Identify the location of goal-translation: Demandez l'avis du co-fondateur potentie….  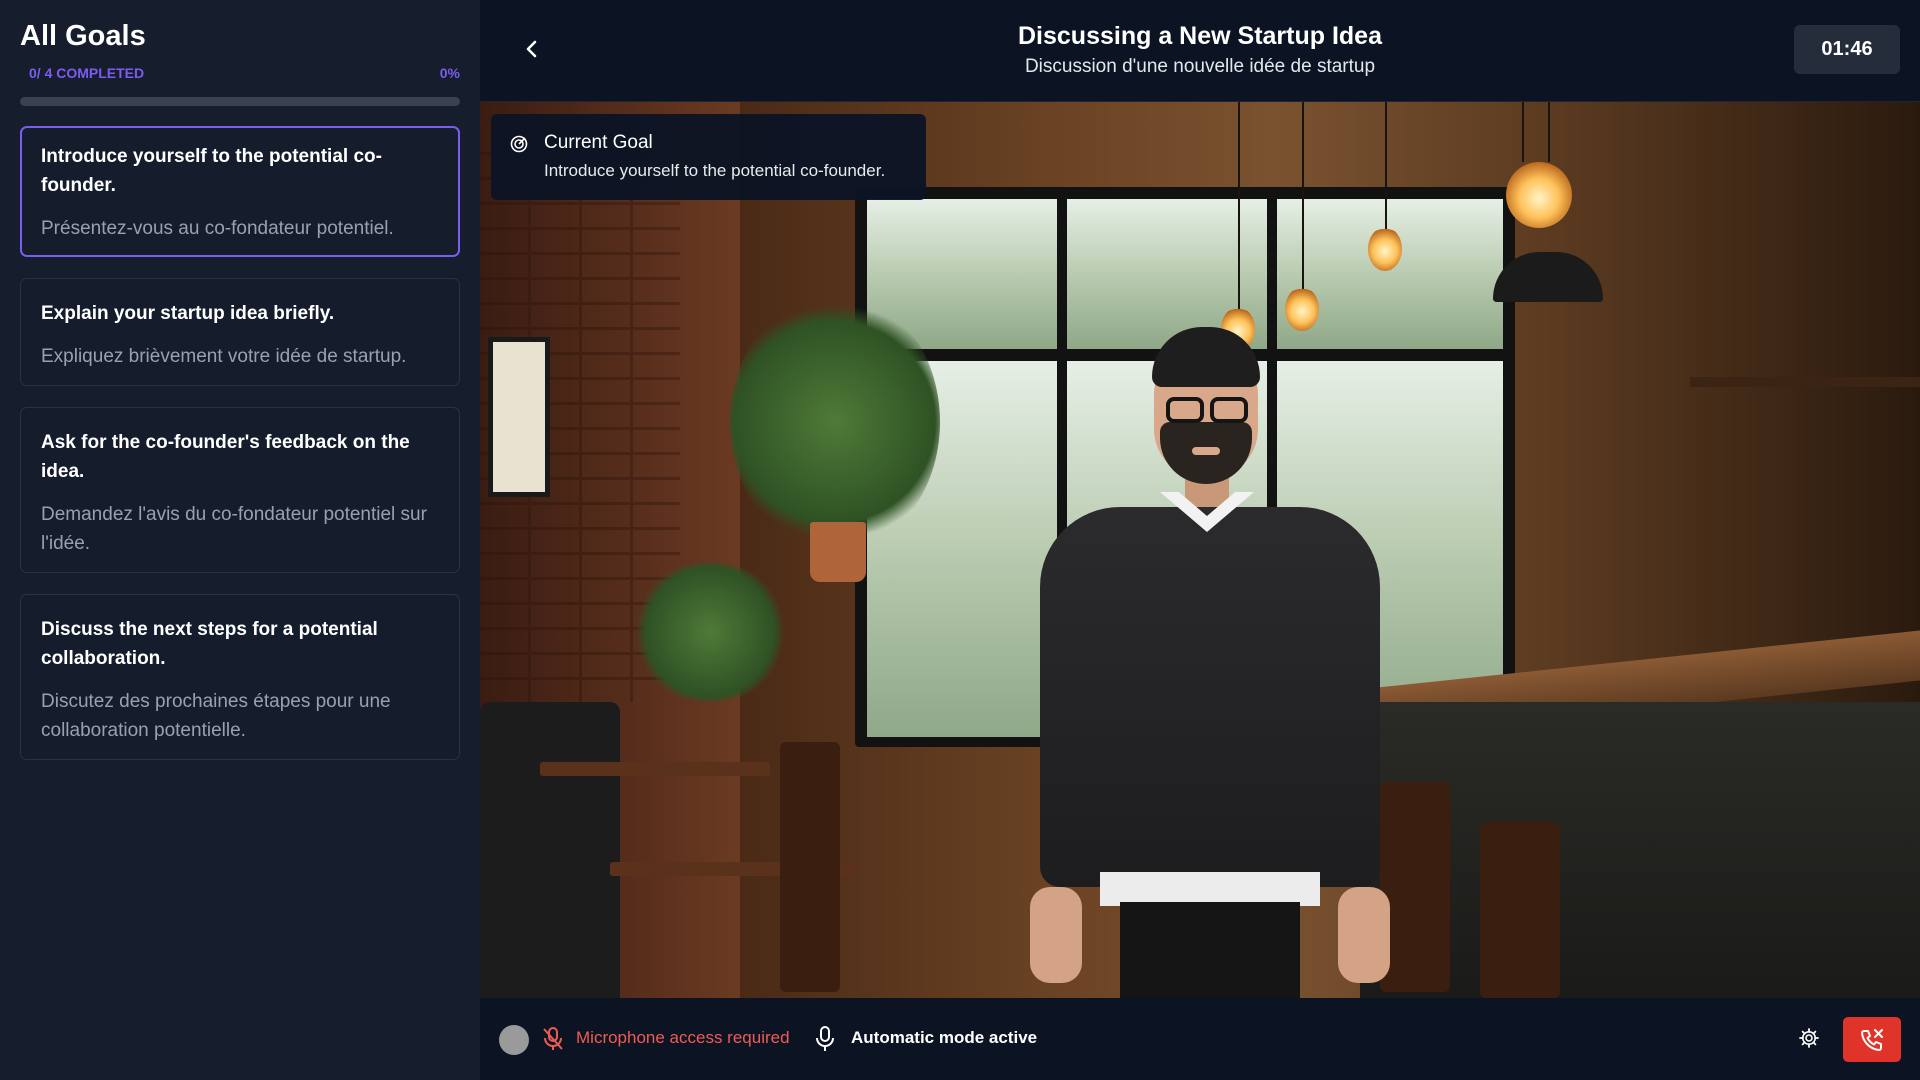
(234, 529).